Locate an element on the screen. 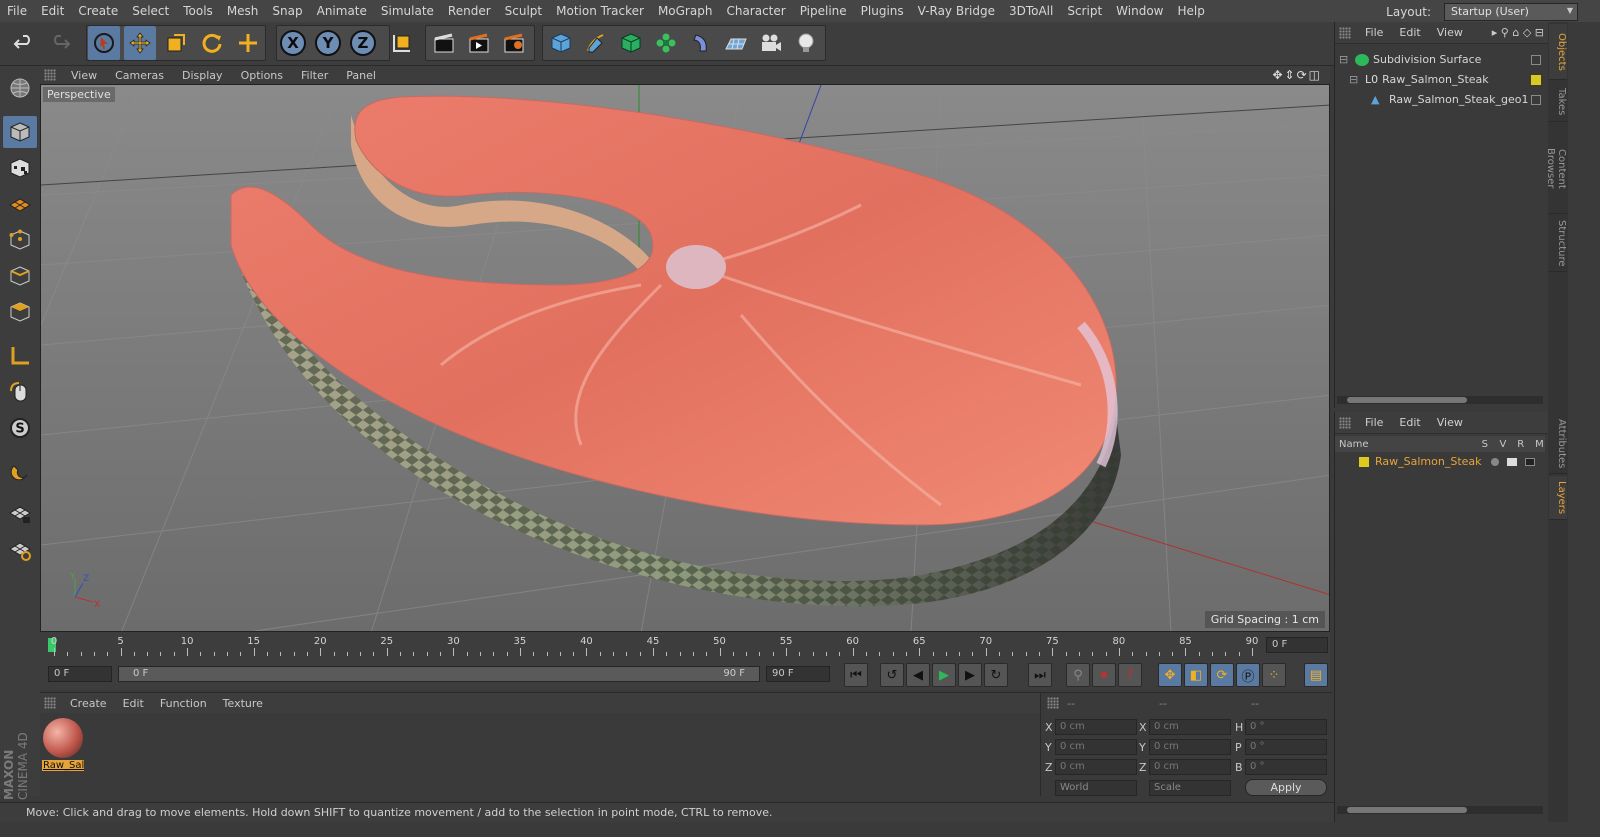 The image size is (1600, 837). objects-menu-edit: Edit is located at coordinates (1409, 32).